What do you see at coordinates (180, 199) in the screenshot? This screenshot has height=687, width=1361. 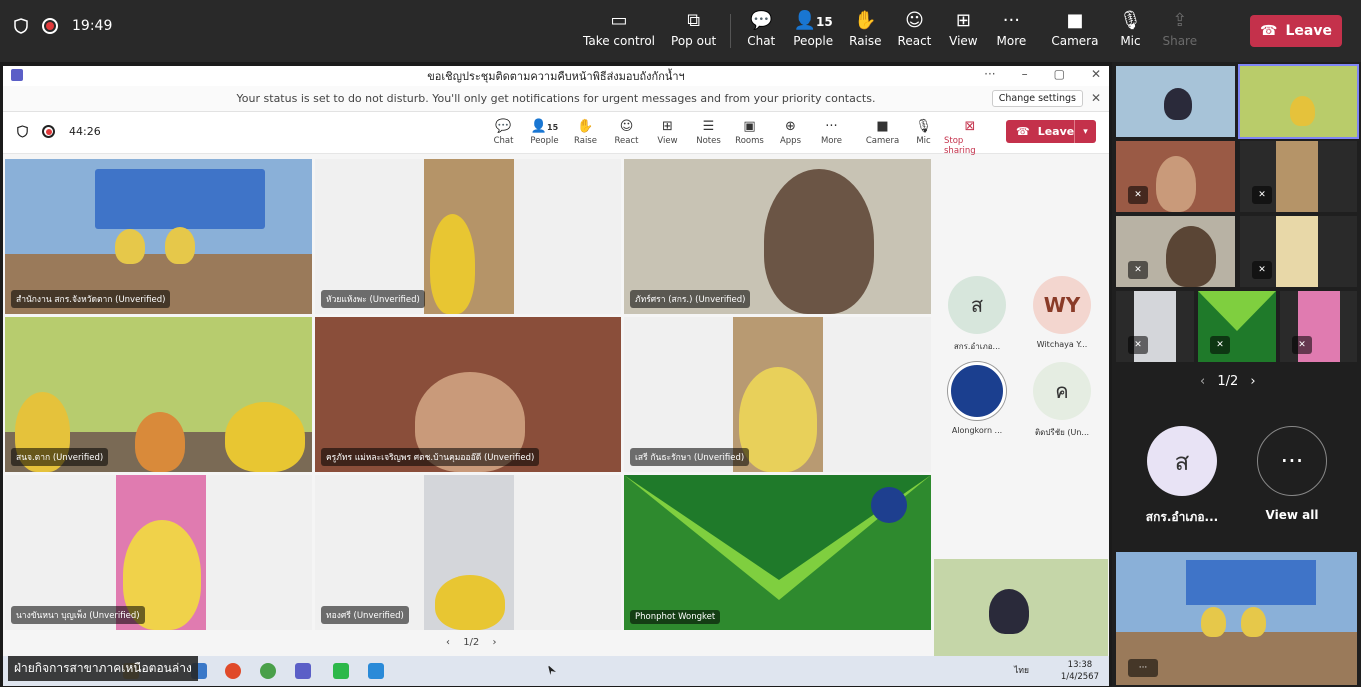 I see `video-backdrop` at bounding box center [180, 199].